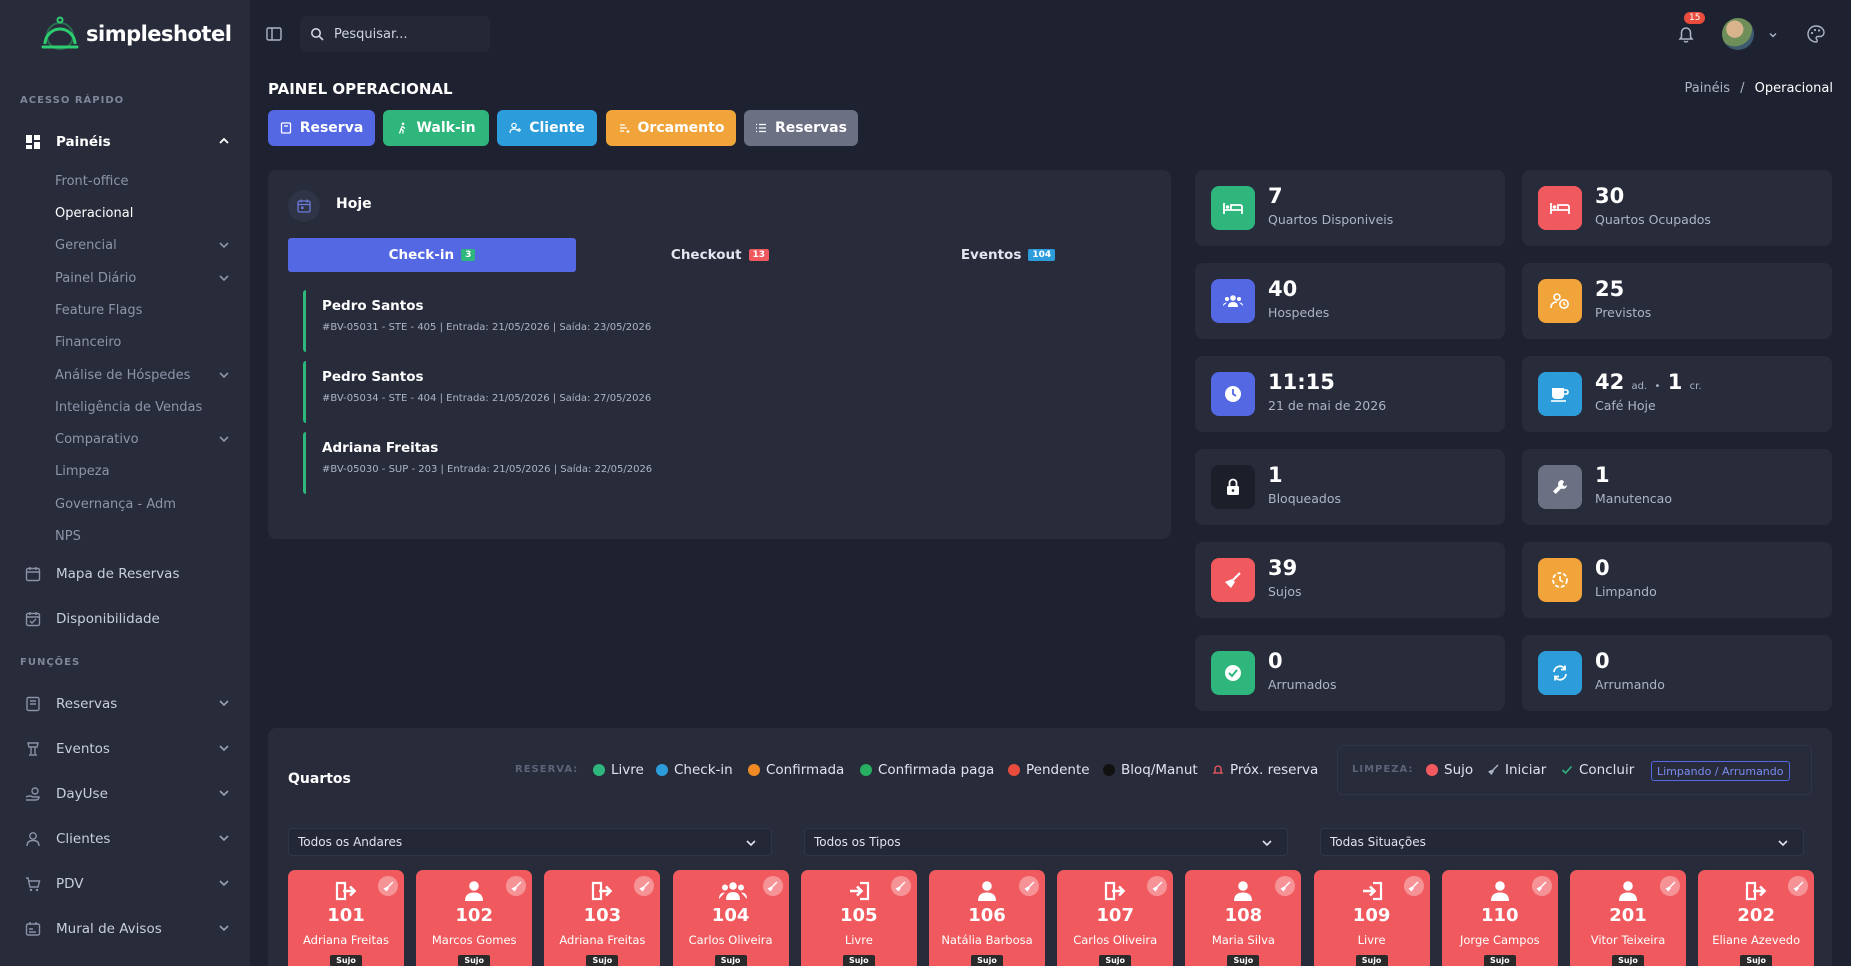 Image resolution: width=1851 pixels, height=966 pixels. What do you see at coordinates (1371, 918) in the screenshot?
I see `room-card: 109 Livre Sujo` at bounding box center [1371, 918].